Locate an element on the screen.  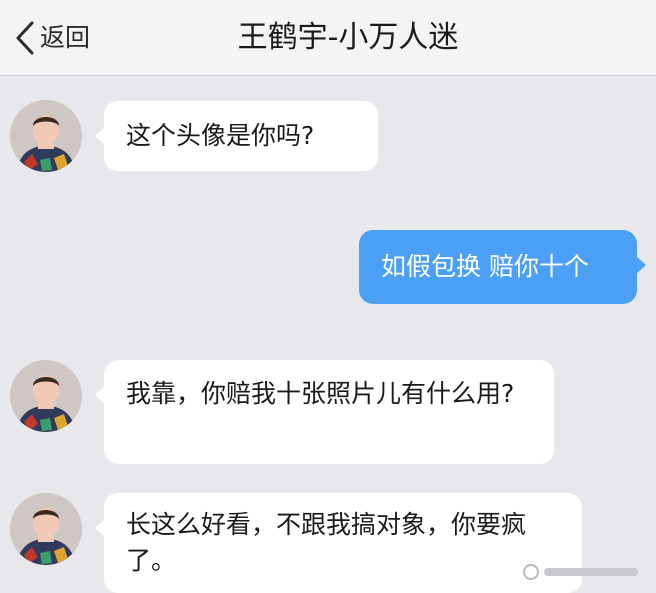
message-bubble-incoming: 这个头像是你吗? is located at coordinates (236, 136).